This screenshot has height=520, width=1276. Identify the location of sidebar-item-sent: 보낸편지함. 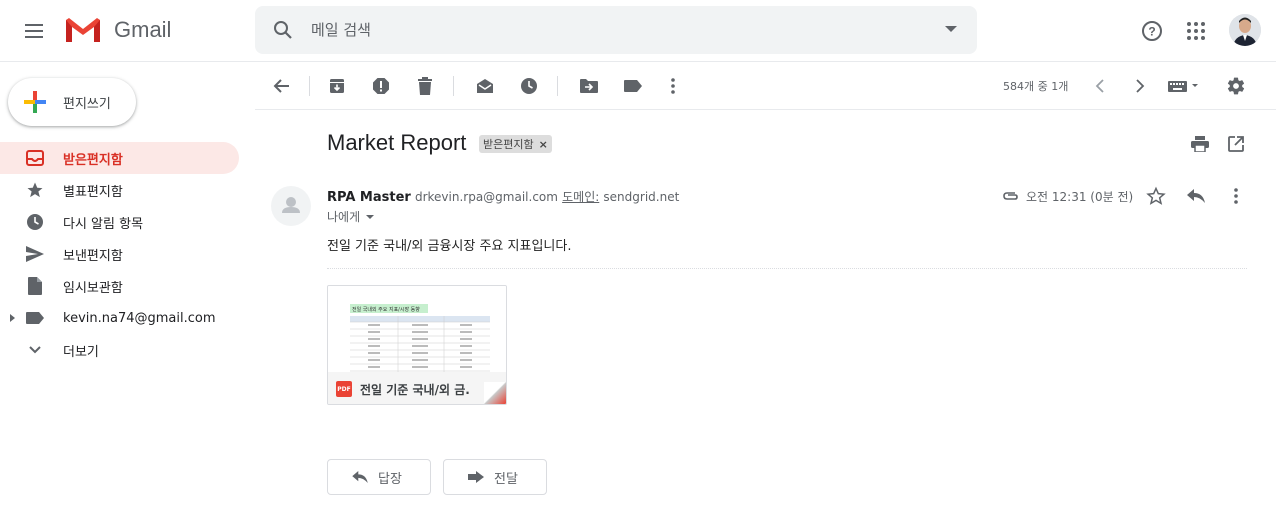
(119, 254).